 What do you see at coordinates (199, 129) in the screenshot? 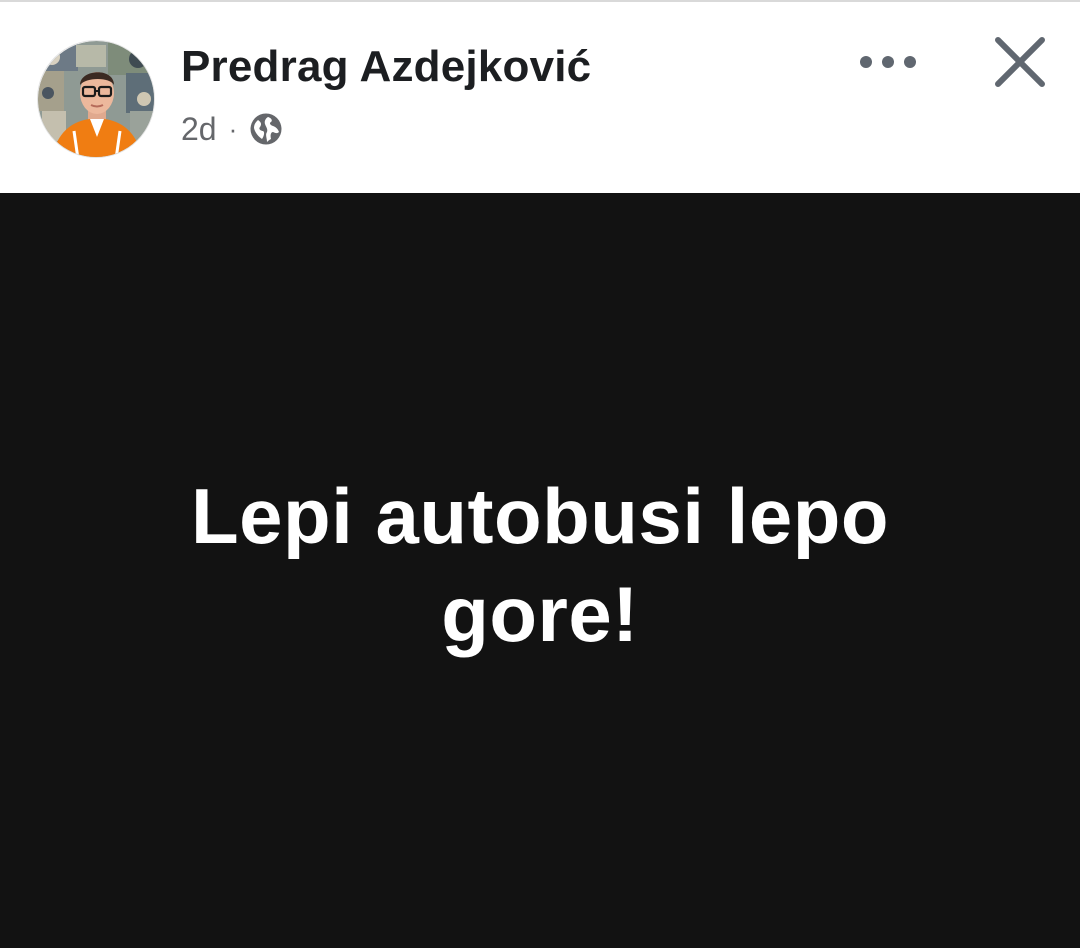
I see `post-time: 2d` at bounding box center [199, 129].